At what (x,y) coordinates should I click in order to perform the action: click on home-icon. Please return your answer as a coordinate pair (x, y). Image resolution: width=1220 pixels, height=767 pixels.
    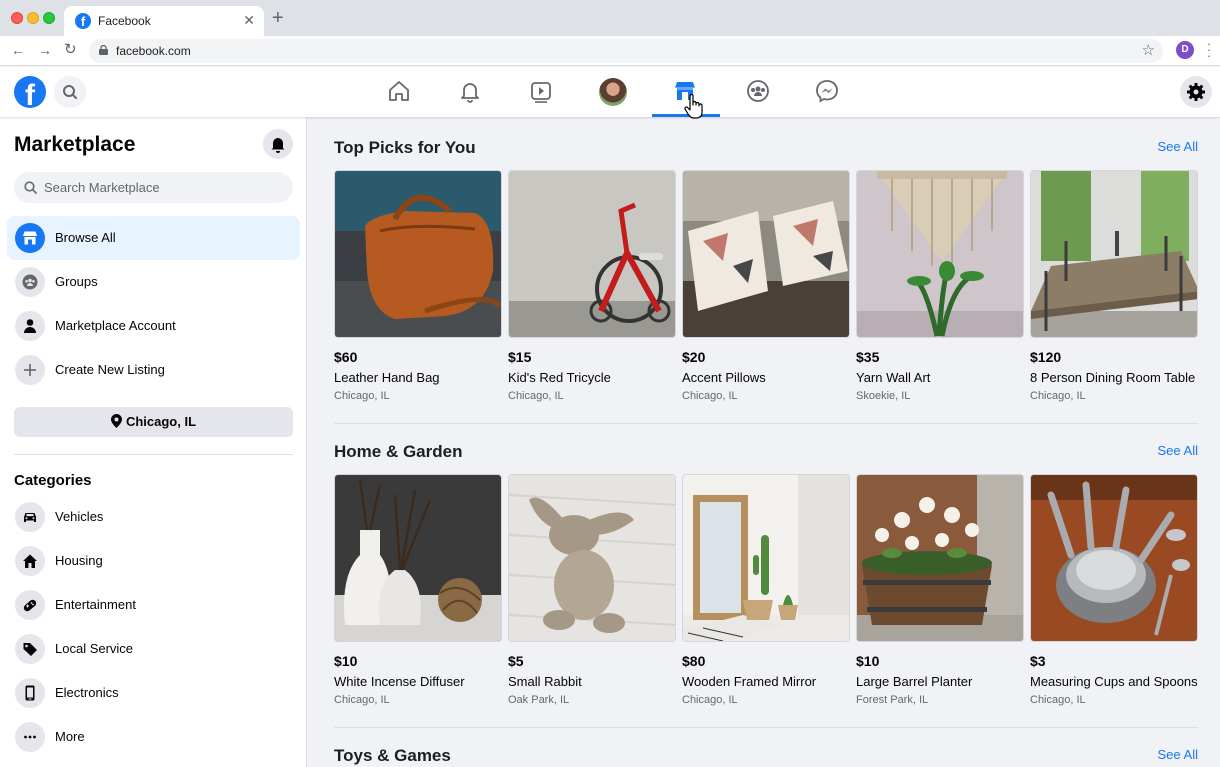
    Looking at the image, I should click on (399, 91).